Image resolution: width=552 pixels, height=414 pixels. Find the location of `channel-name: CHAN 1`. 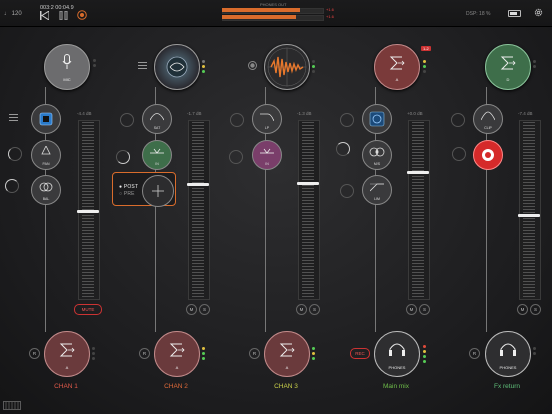

channel-name: CHAN 1 is located at coordinates (66, 386).